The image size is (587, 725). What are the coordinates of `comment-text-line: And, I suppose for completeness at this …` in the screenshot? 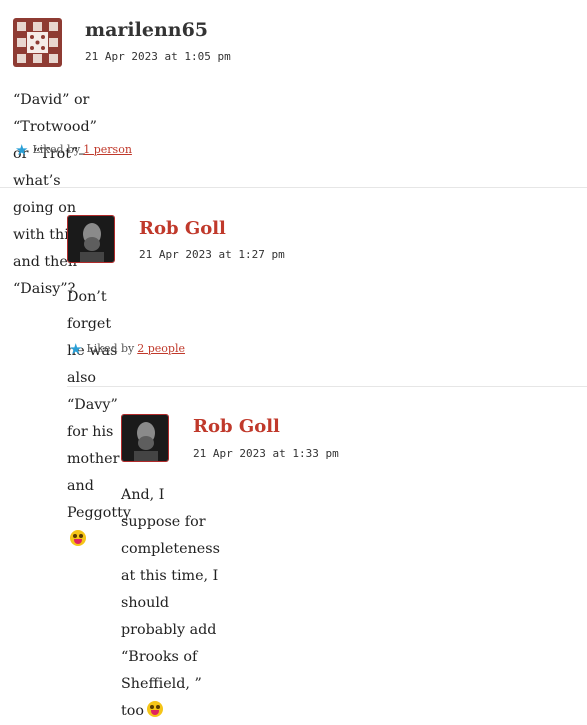 It's located at (170, 562).